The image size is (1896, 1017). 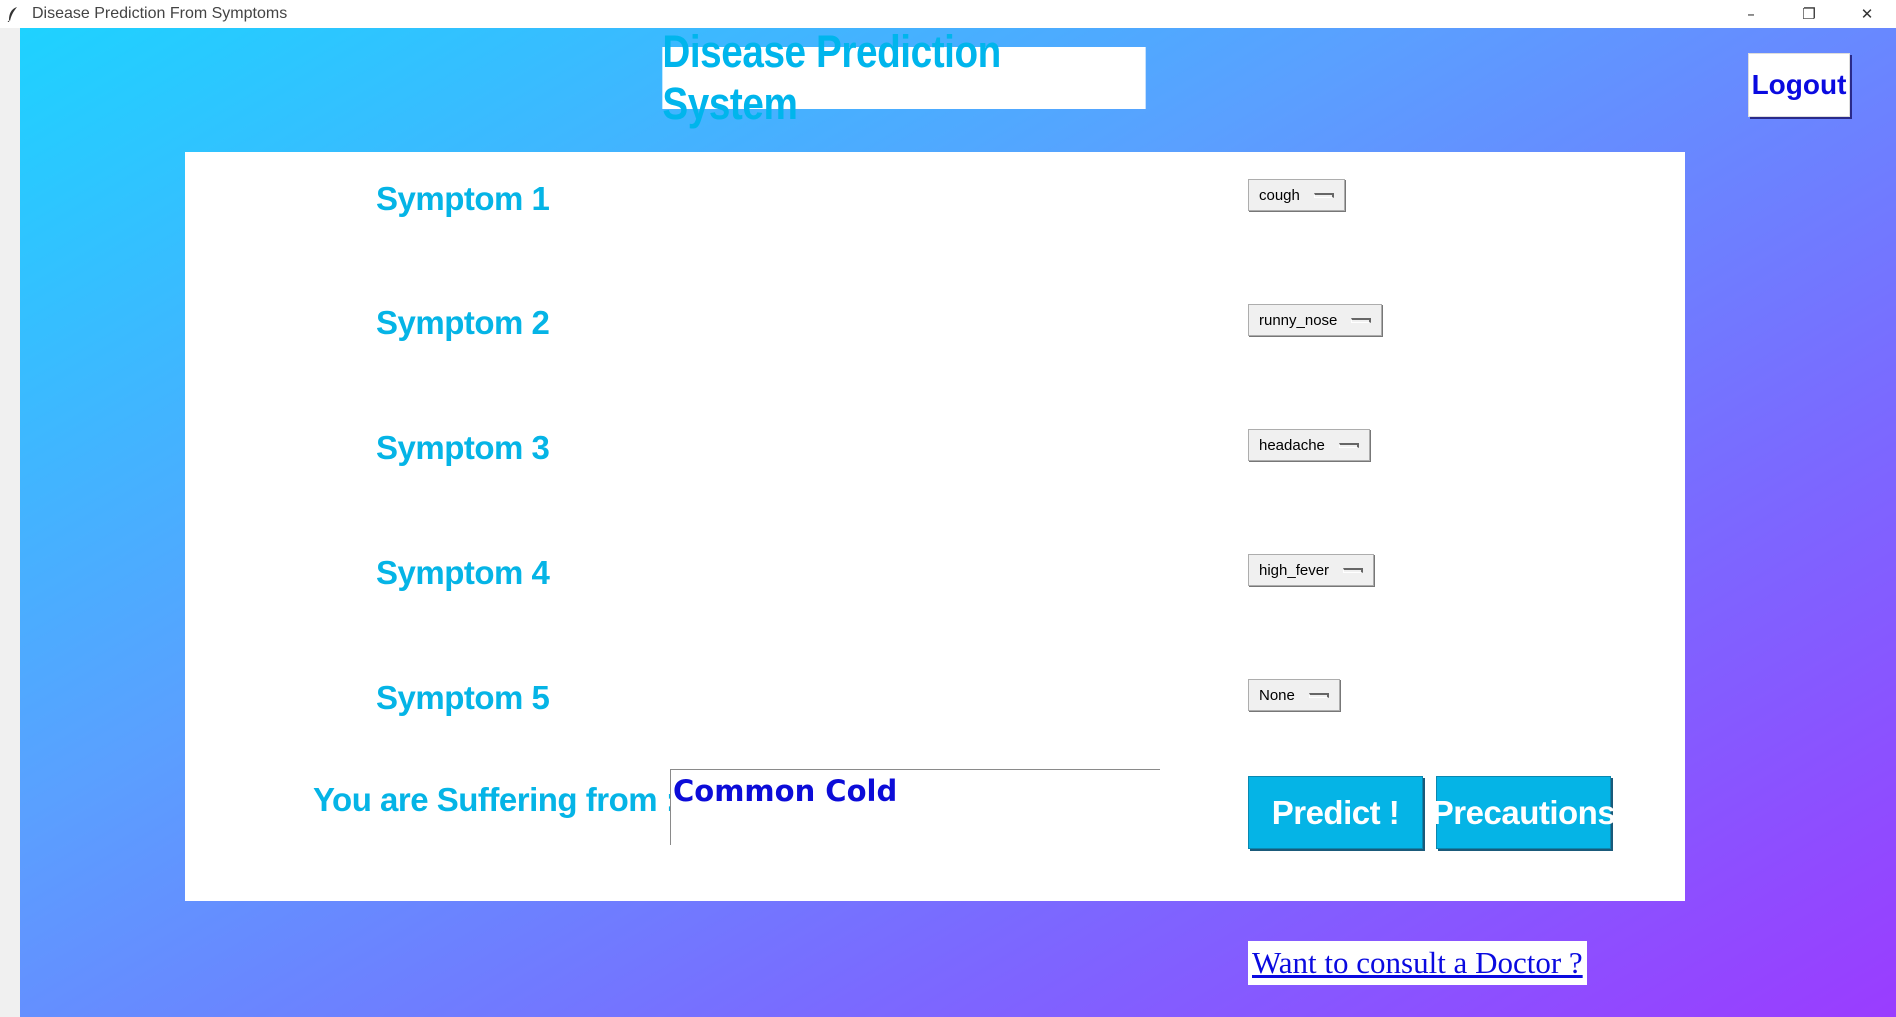 I want to click on result-output: Common Cold, so click(x=915, y=807).